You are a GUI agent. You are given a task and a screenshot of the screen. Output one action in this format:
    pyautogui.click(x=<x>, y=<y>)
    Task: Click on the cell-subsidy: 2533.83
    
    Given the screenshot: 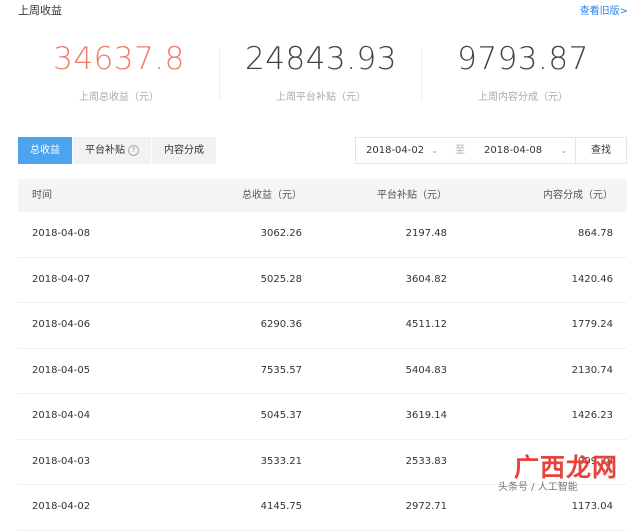 What is the action you would take?
    pyautogui.click(x=426, y=461)
    